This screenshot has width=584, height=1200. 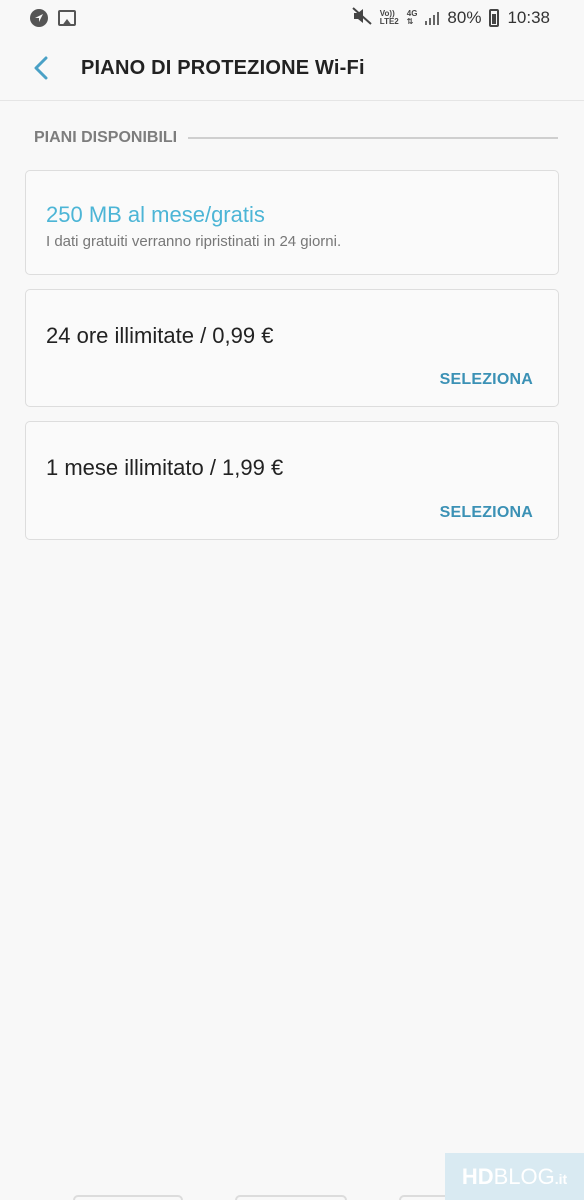 I want to click on status-bar: Vo)) LTE2 4G ⇅ 80% 10:38, so click(x=292, y=18).